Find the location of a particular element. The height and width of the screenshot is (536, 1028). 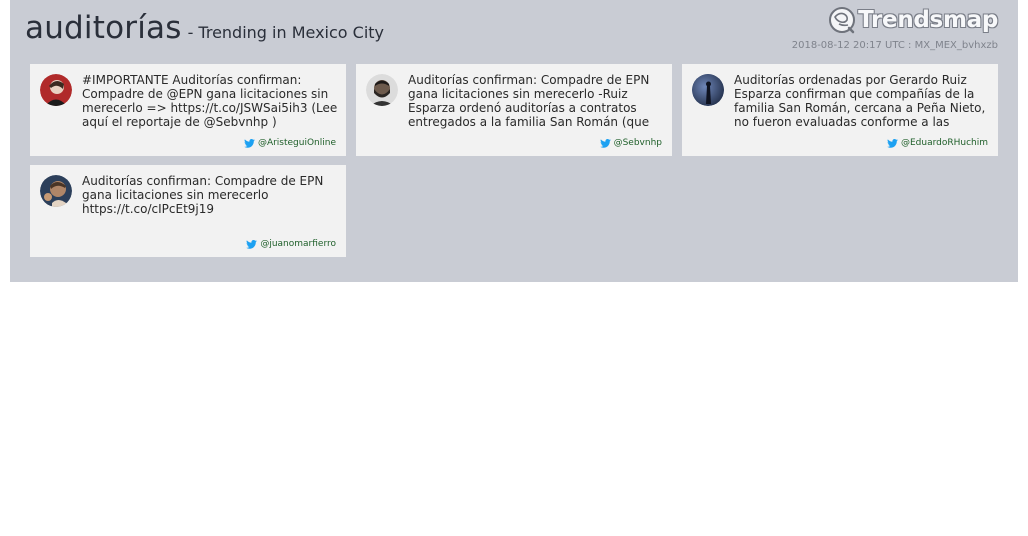

tweet-handle: @AristeguiOnline is located at coordinates (290, 143).